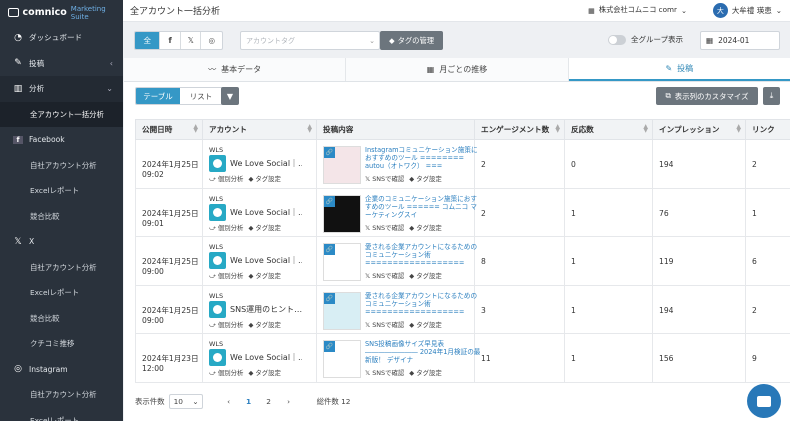  I want to click on account-tag-select: アカウントタグ ⌄, so click(310, 40).